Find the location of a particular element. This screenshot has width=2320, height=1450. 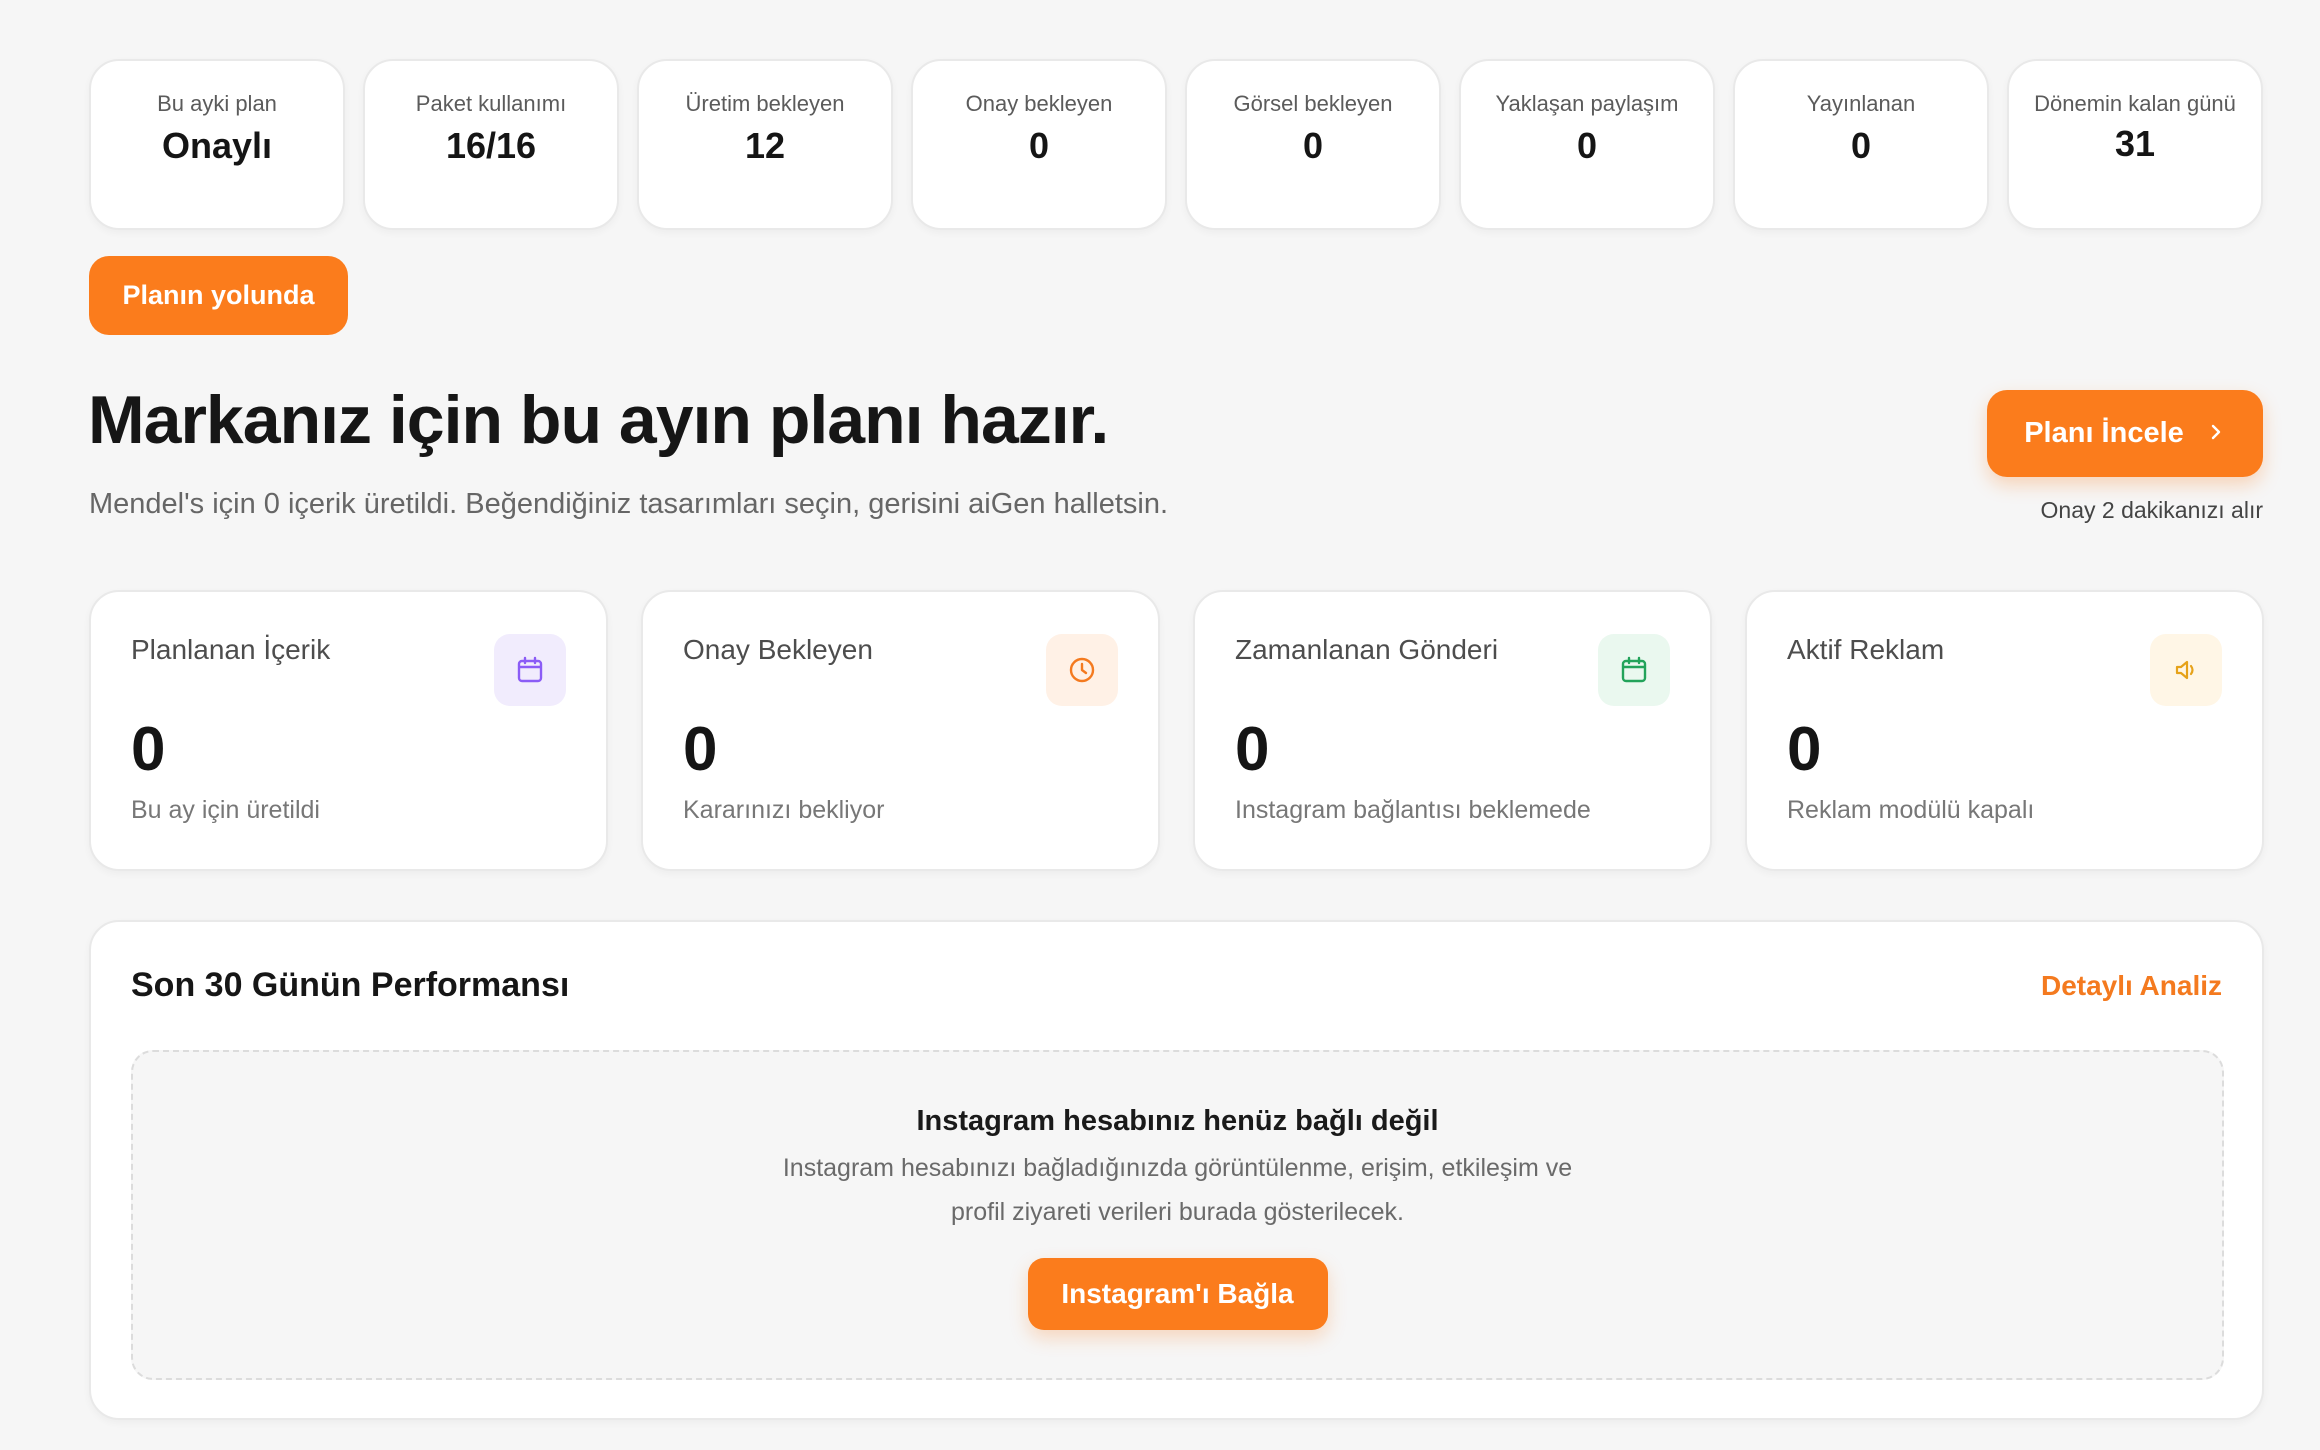

card-active-ads: Aktif Reklam 0 Reklam modülü kapalı is located at coordinates (2004, 730).